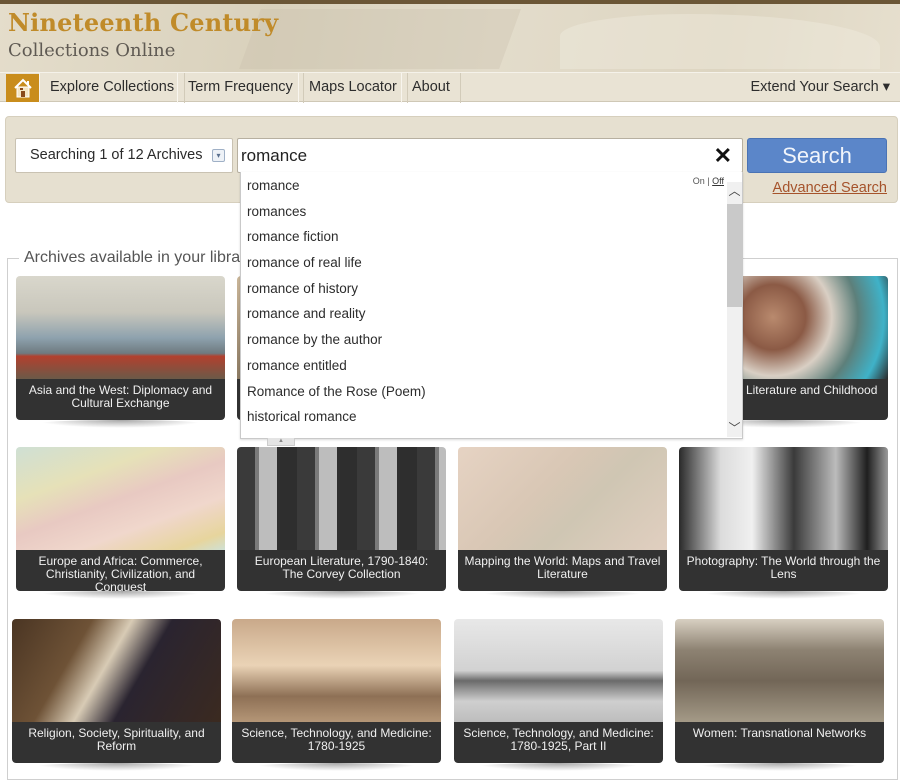 The image size is (900, 782). I want to click on suggestion-item: romance by the author, so click(336, 346).